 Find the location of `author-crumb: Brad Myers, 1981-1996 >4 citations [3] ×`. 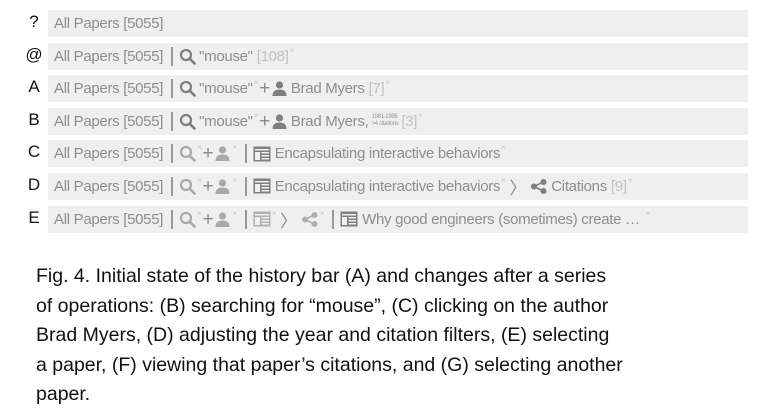

author-crumb: Brad Myers, 1981-1996 >4 citations [3] × is located at coordinates (347, 120).